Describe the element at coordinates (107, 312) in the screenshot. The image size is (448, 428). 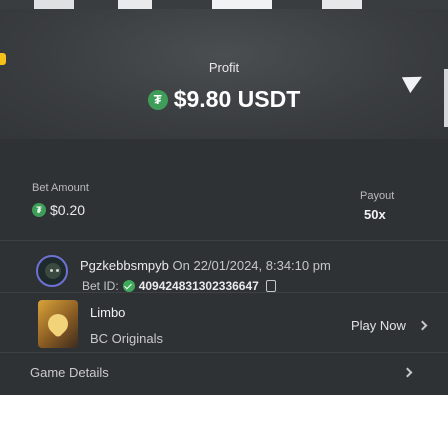
I see `game-name: Limbo` at that location.